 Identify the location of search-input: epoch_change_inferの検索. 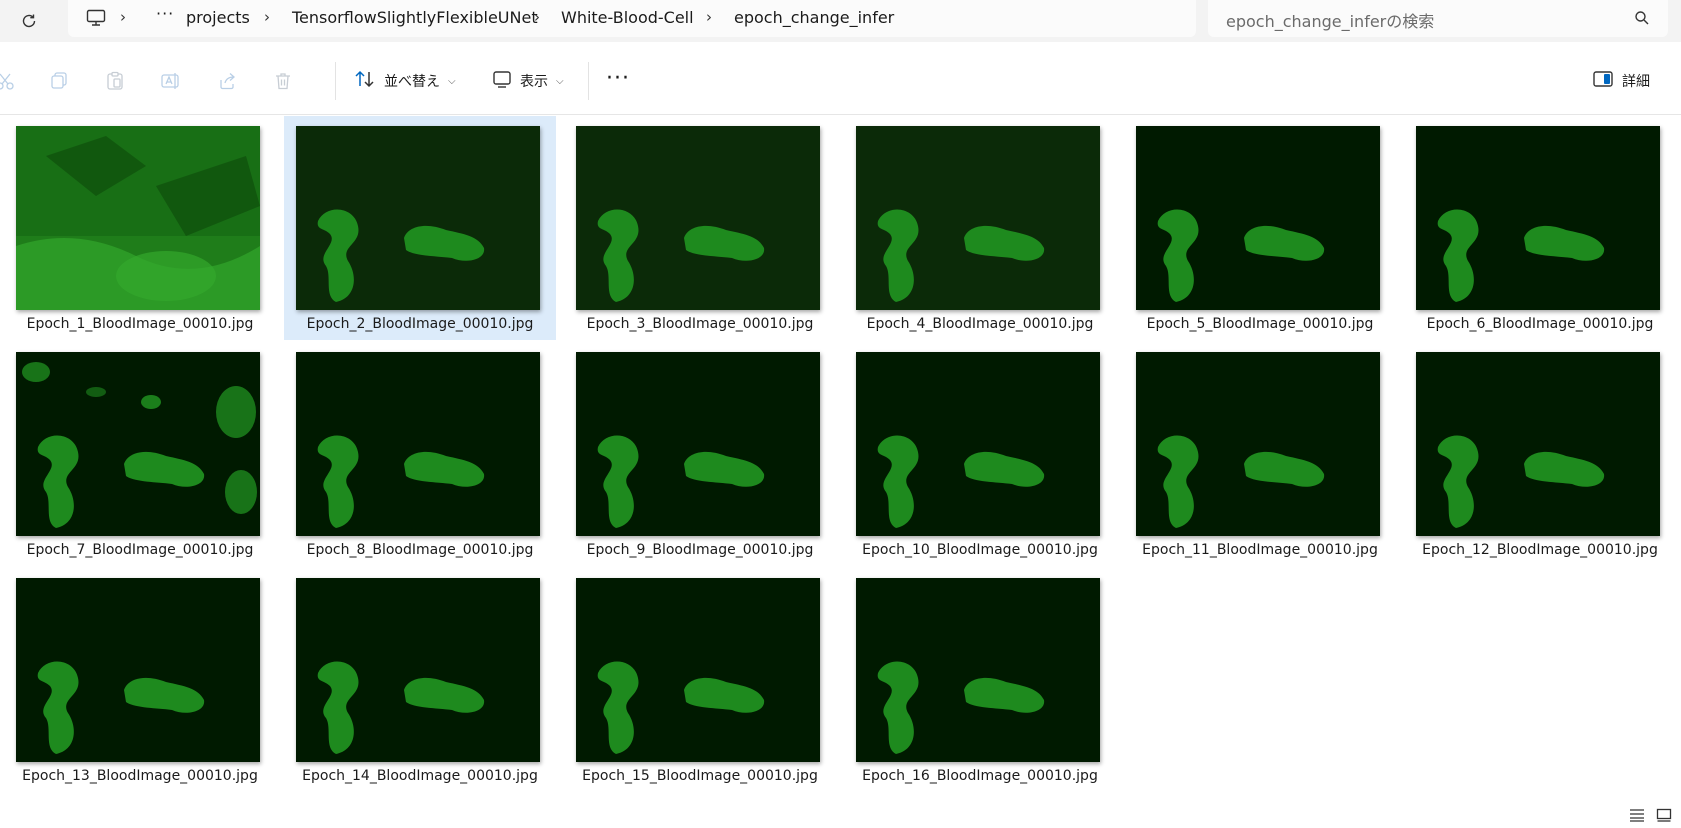
(1438, 18).